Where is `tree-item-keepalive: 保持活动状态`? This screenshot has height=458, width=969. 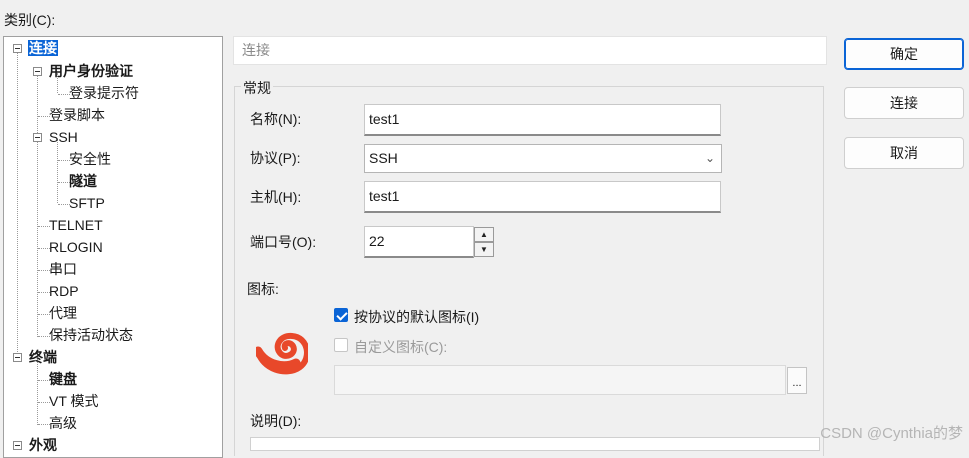 tree-item-keepalive: 保持活动状态 is located at coordinates (91, 335).